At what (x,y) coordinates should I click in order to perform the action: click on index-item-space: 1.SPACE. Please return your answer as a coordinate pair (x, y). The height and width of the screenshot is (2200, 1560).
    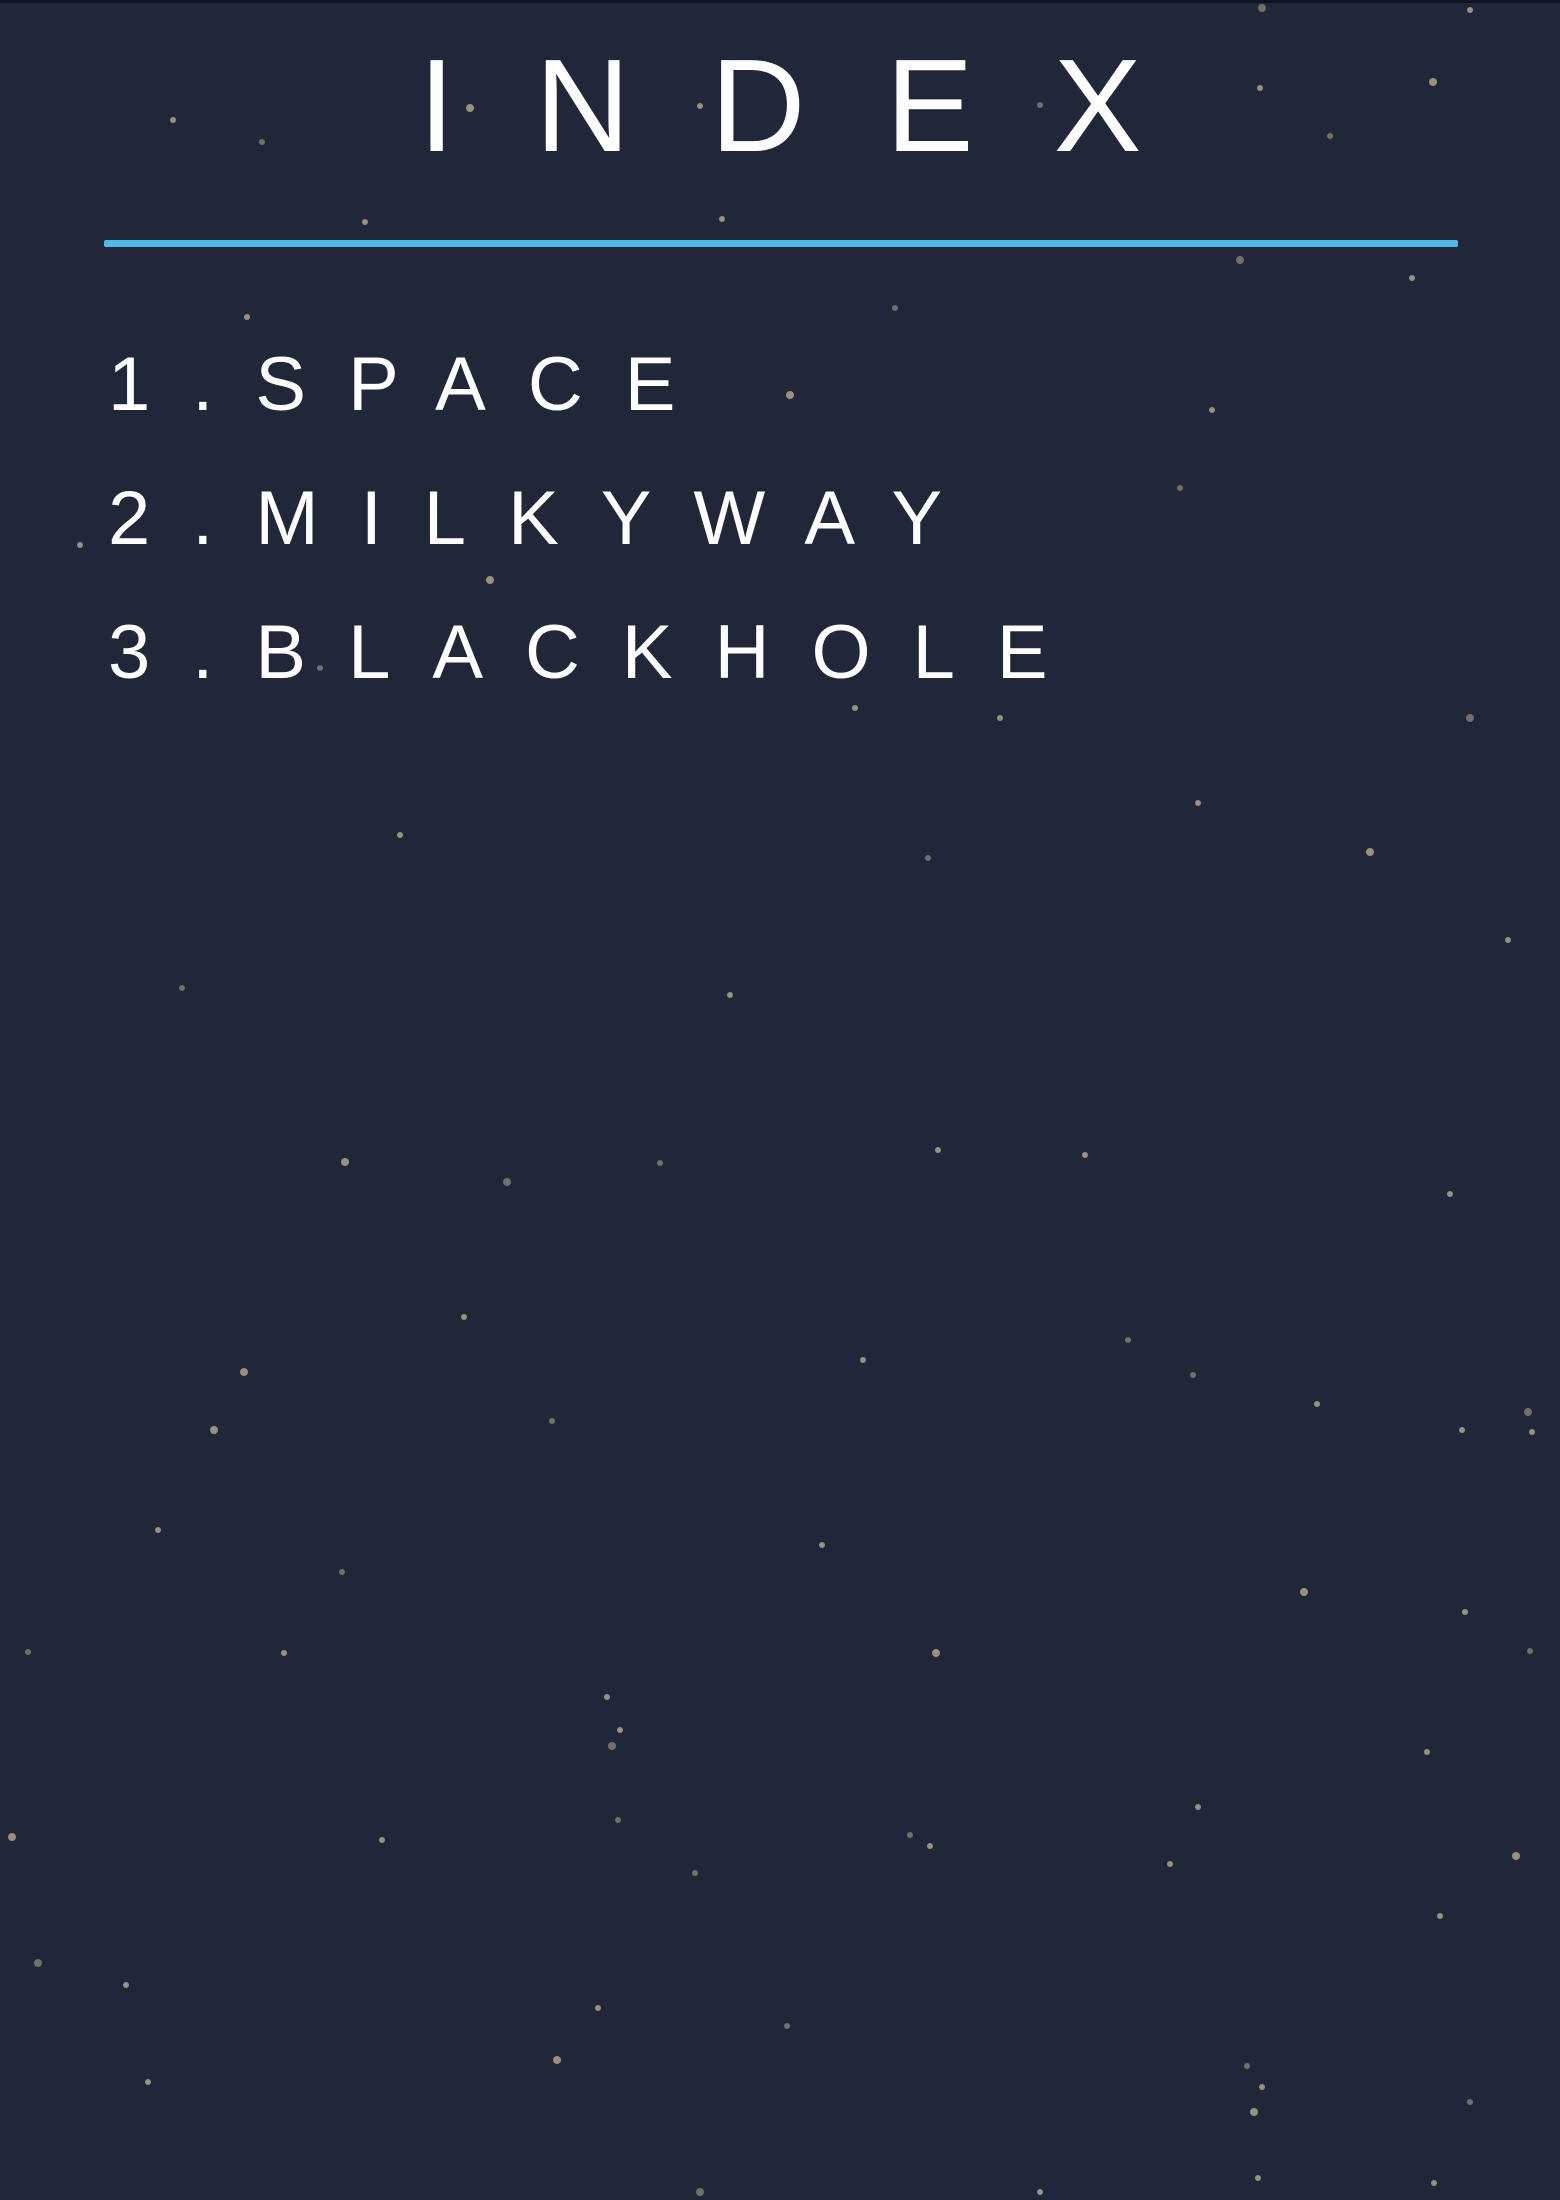
    Looking at the image, I should click on (599, 385).